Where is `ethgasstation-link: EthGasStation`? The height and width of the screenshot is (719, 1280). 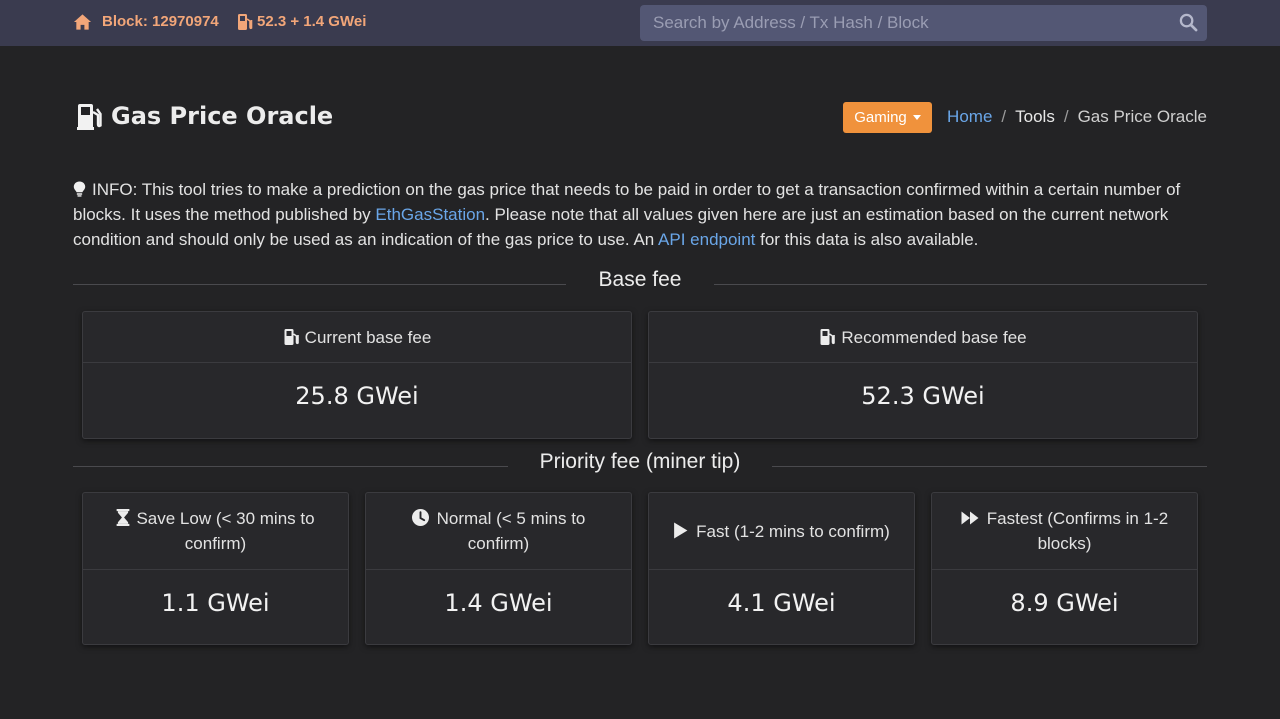 ethgasstation-link: EthGasStation is located at coordinates (430, 214).